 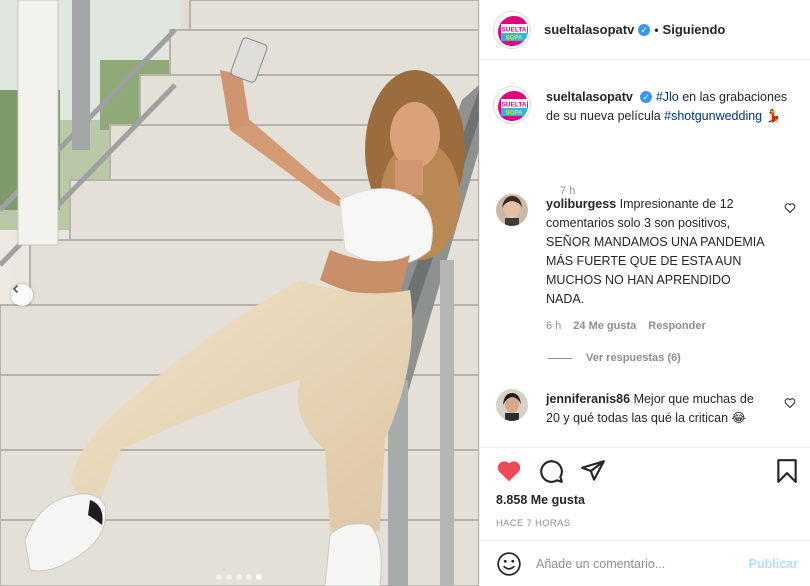 I want to click on emoji-smiley-icon, so click(x=509, y=564).